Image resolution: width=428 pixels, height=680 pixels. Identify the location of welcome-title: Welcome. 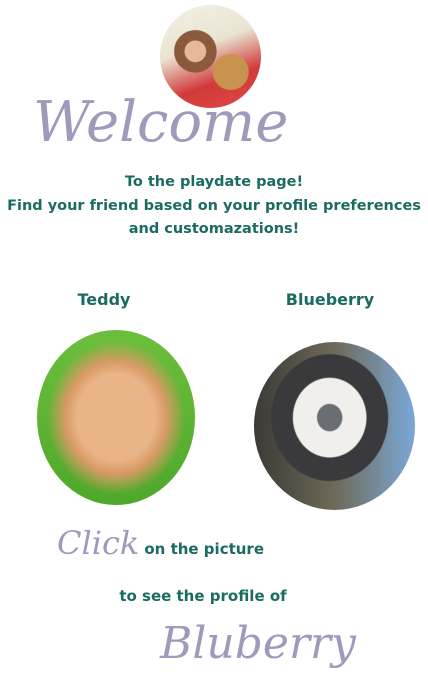
(161, 122).